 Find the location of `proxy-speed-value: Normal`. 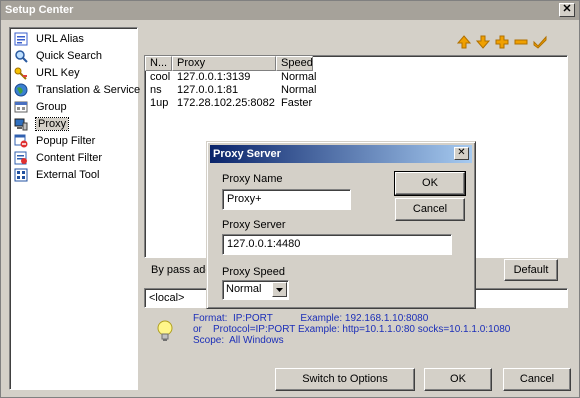

proxy-speed-value: Normal is located at coordinates (244, 289).